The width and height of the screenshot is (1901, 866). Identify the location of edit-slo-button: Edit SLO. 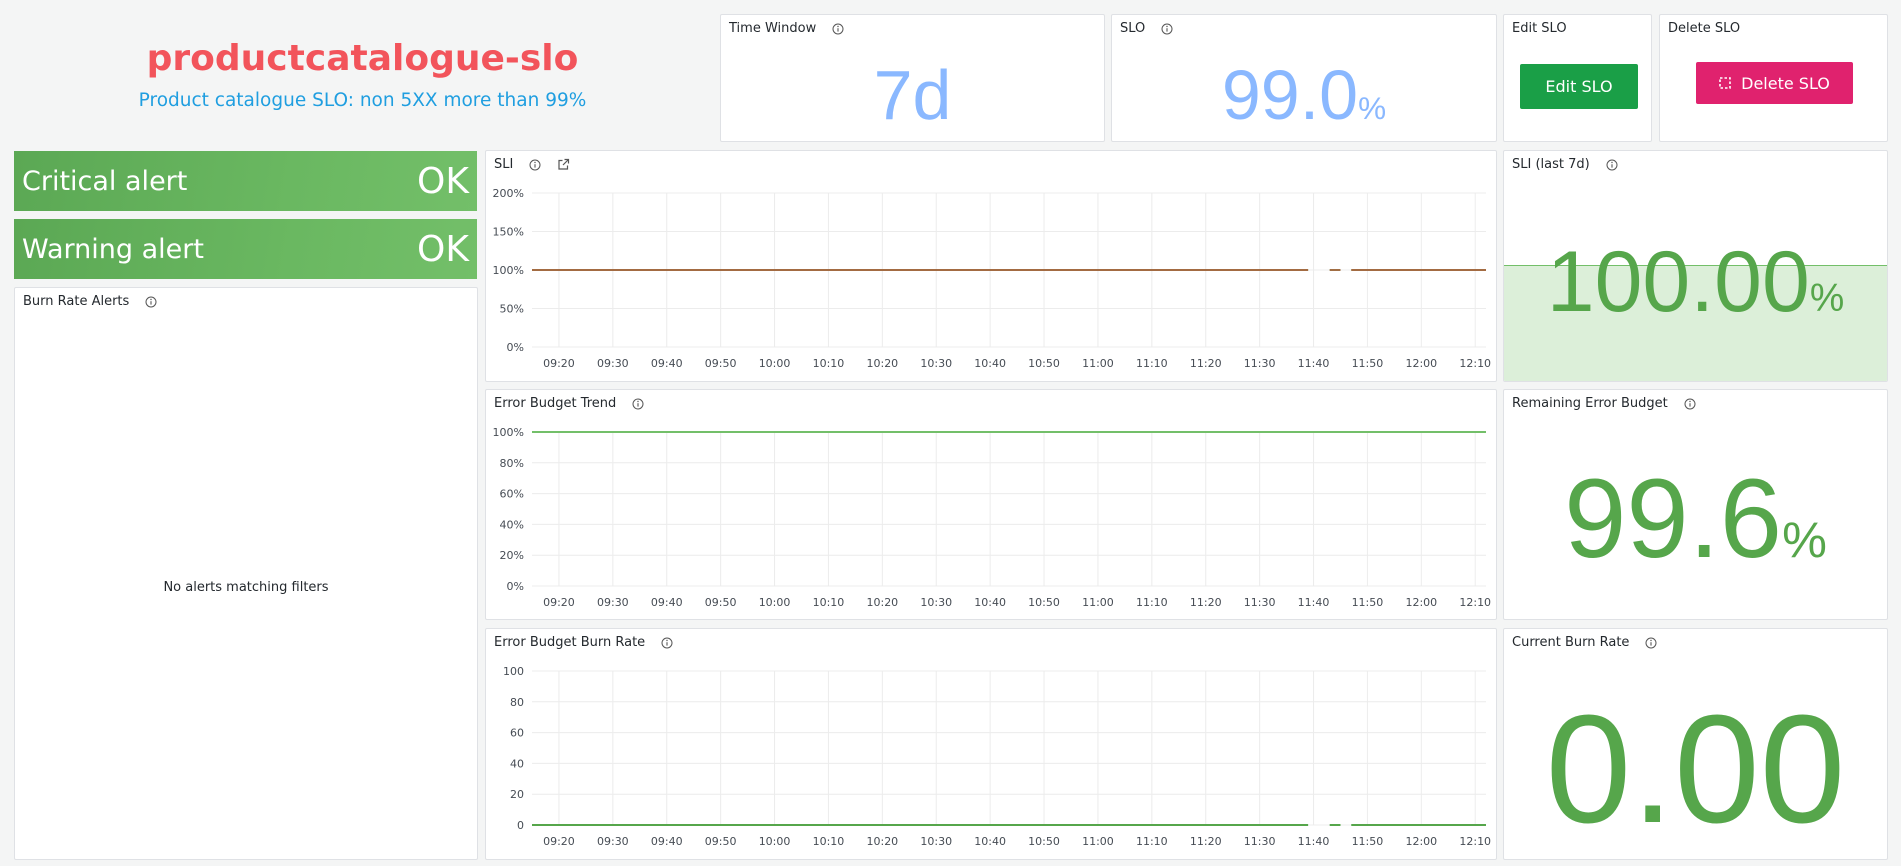
(1579, 86).